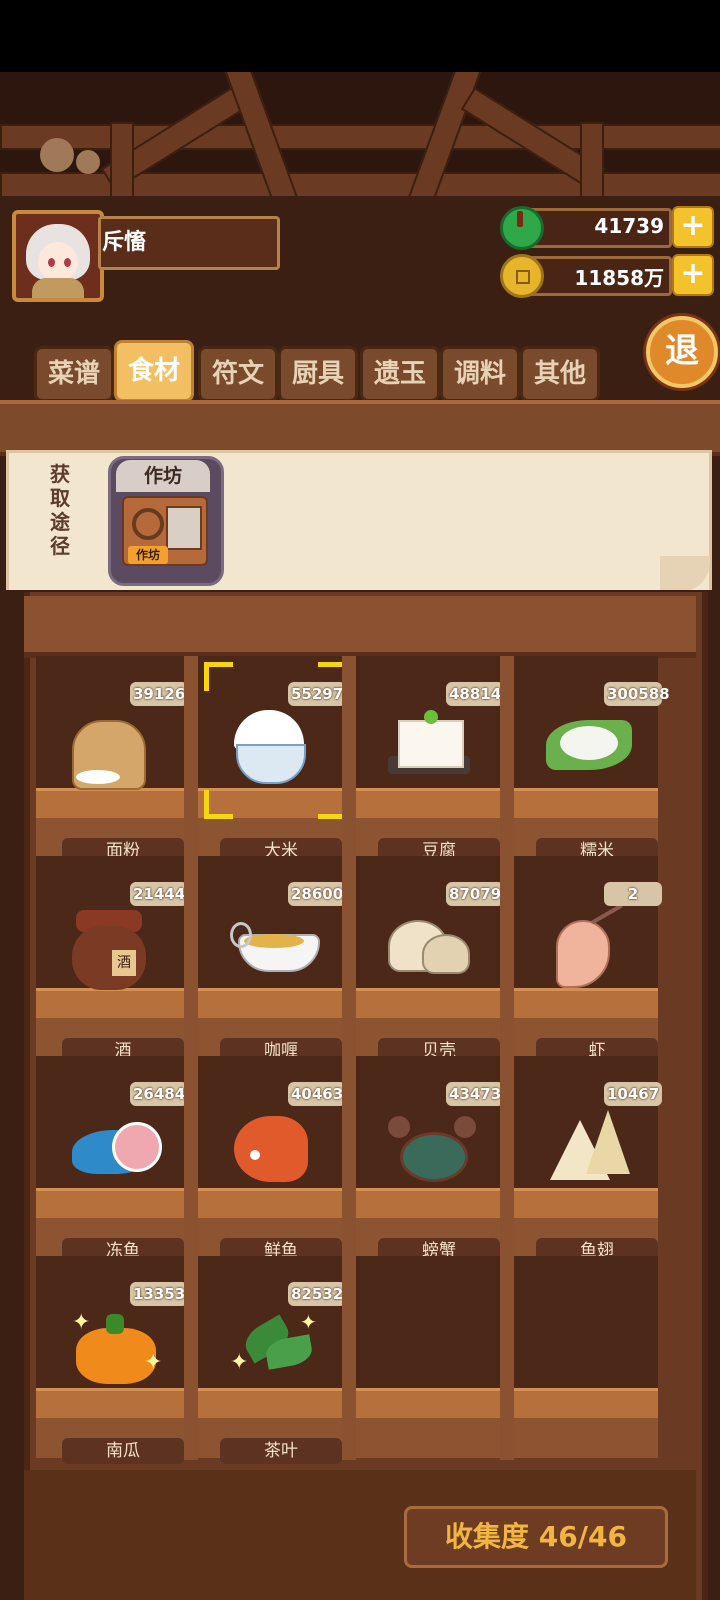 This screenshot has height=1600, width=720. I want to click on ingredient-count: 28600, so click(317, 894).